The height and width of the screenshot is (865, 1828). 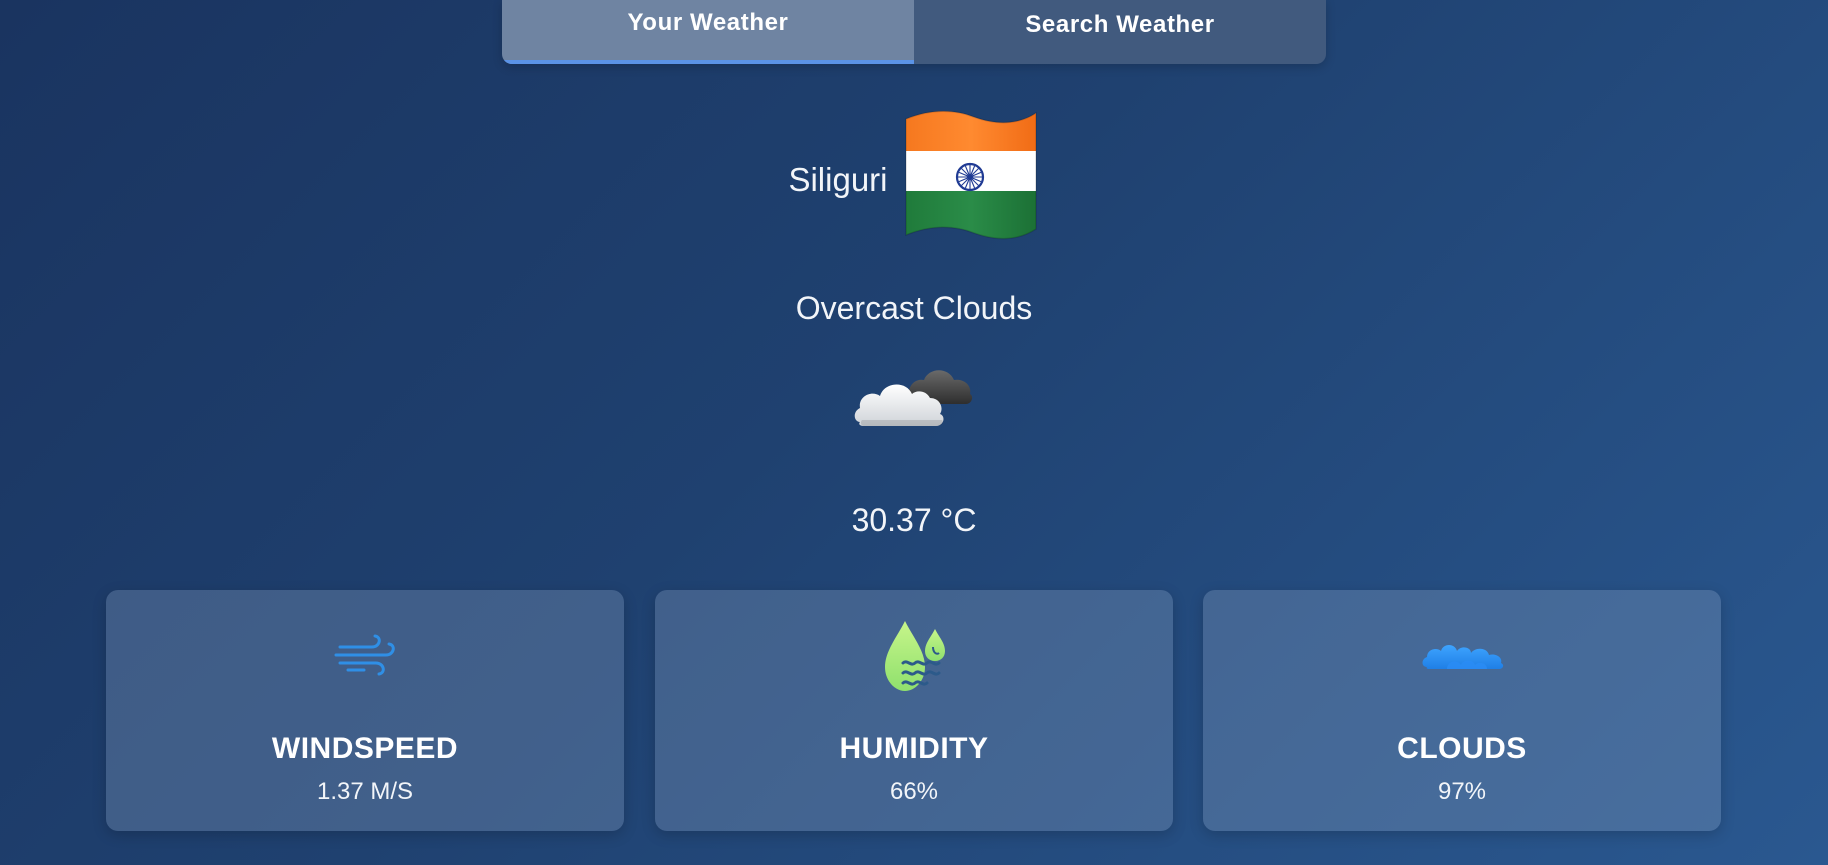 What do you see at coordinates (365, 710) in the screenshot?
I see `windspeed-card: WINDSPEED 1.37 M/S` at bounding box center [365, 710].